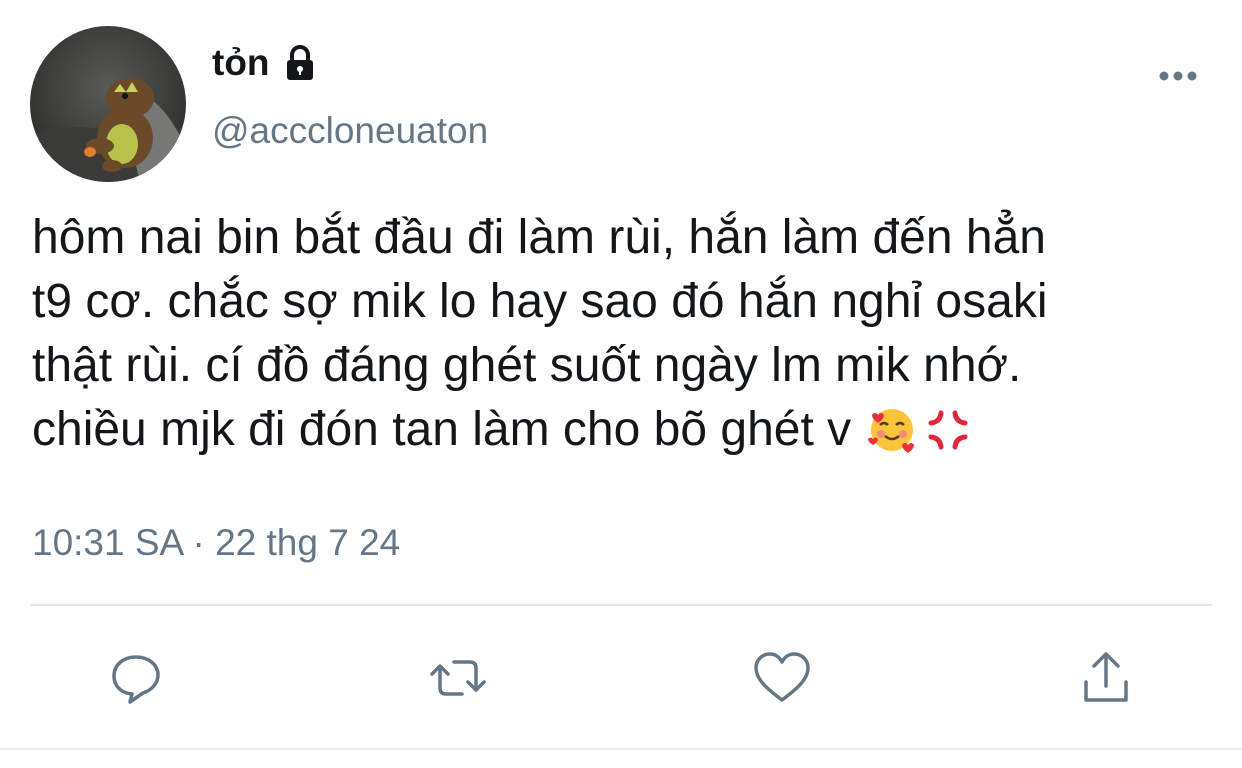 Image resolution: width=1242 pixels, height=768 pixels. I want to click on tweet-text-line: chiều mjk đi đón tan làm cho bõ ghét v, so click(442, 429).